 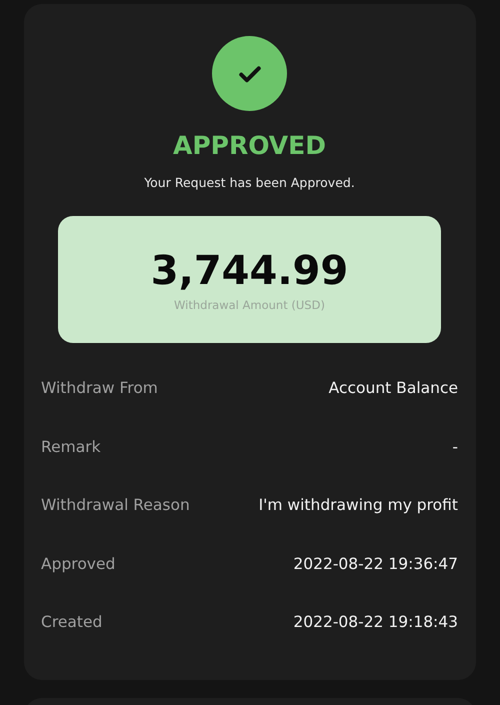 What do you see at coordinates (115, 505) in the screenshot?
I see `detail-label: Withdrawal Reason` at bounding box center [115, 505].